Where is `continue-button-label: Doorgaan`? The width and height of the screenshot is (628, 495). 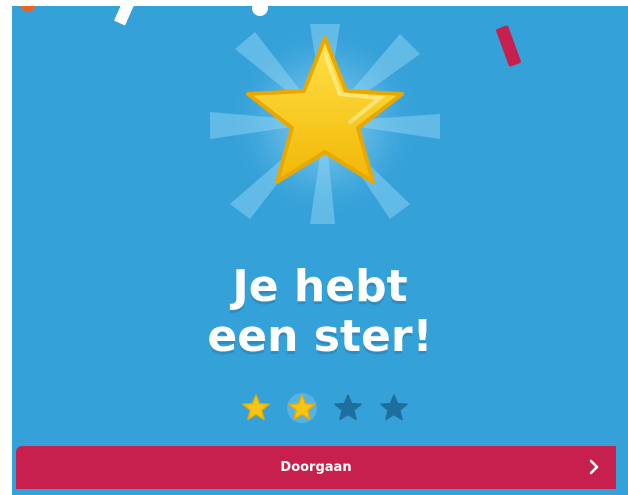
continue-button-label: Doorgaan is located at coordinates (316, 467).